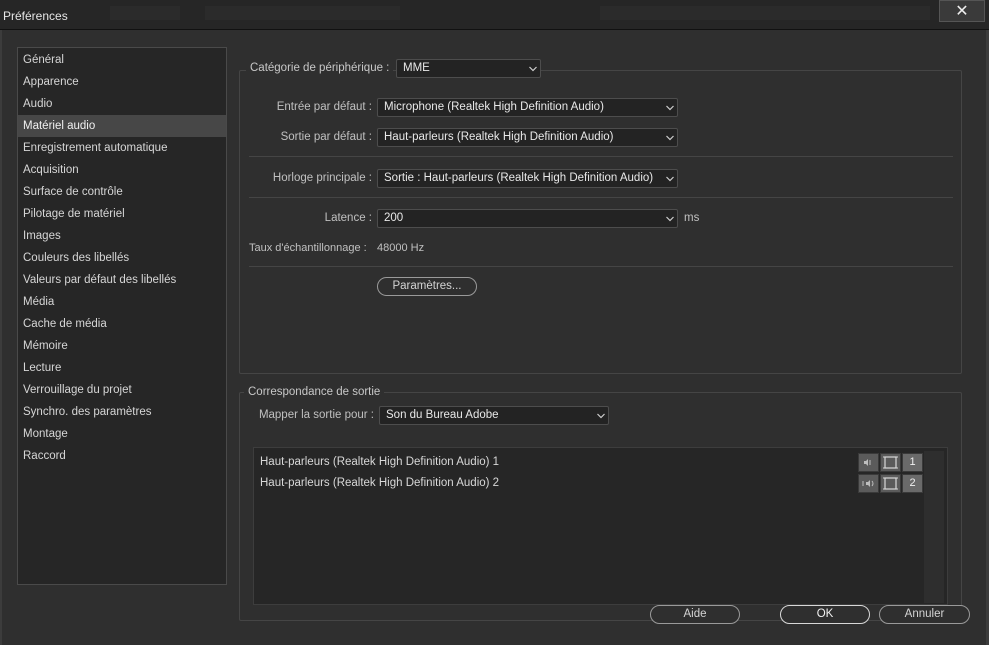 This screenshot has width=989, height=645. I want to click on sidebar-item-editing: Montage, so click(122, 434).